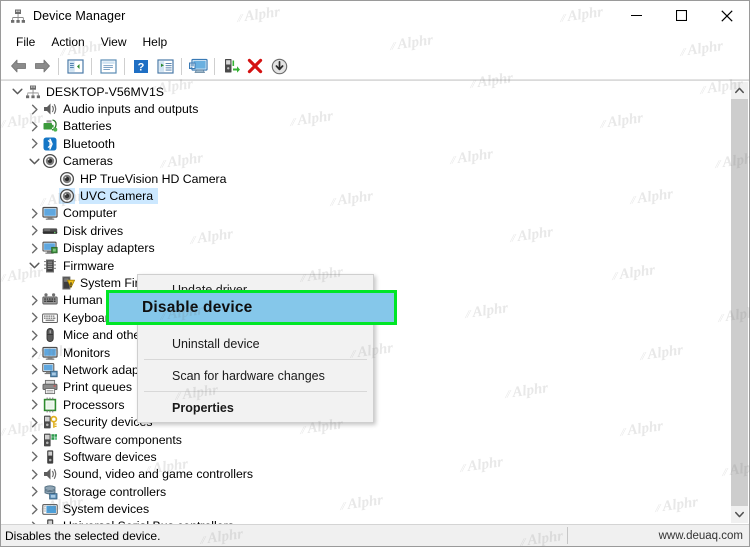 The width and height of the screenshot is (750, 551). I want to click on scrollbar-up-button, so click(739, 90).